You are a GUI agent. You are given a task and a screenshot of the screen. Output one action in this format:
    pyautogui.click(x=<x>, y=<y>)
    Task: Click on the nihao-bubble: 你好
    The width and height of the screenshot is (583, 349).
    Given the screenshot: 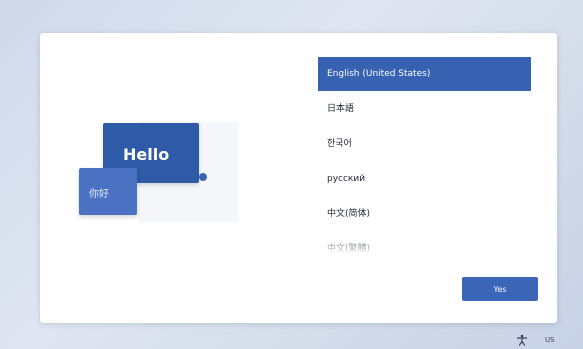 What is the action you would take?
    pyautogui.click(x=108, y=191)
    